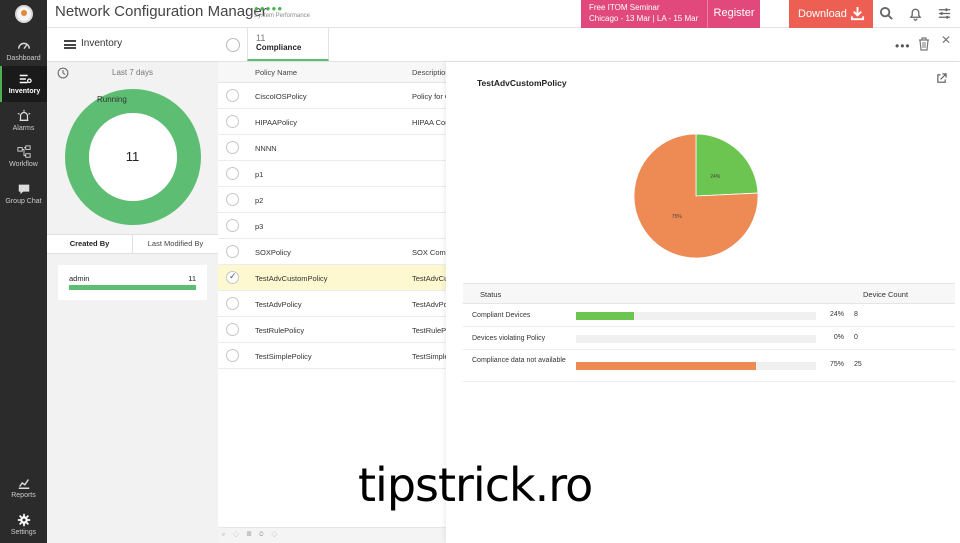 The image size is (960, 543). What do you see at coordinates (192, 278) in the screenshot?
I see `user-count: 11` at bounding box center [192, 278].